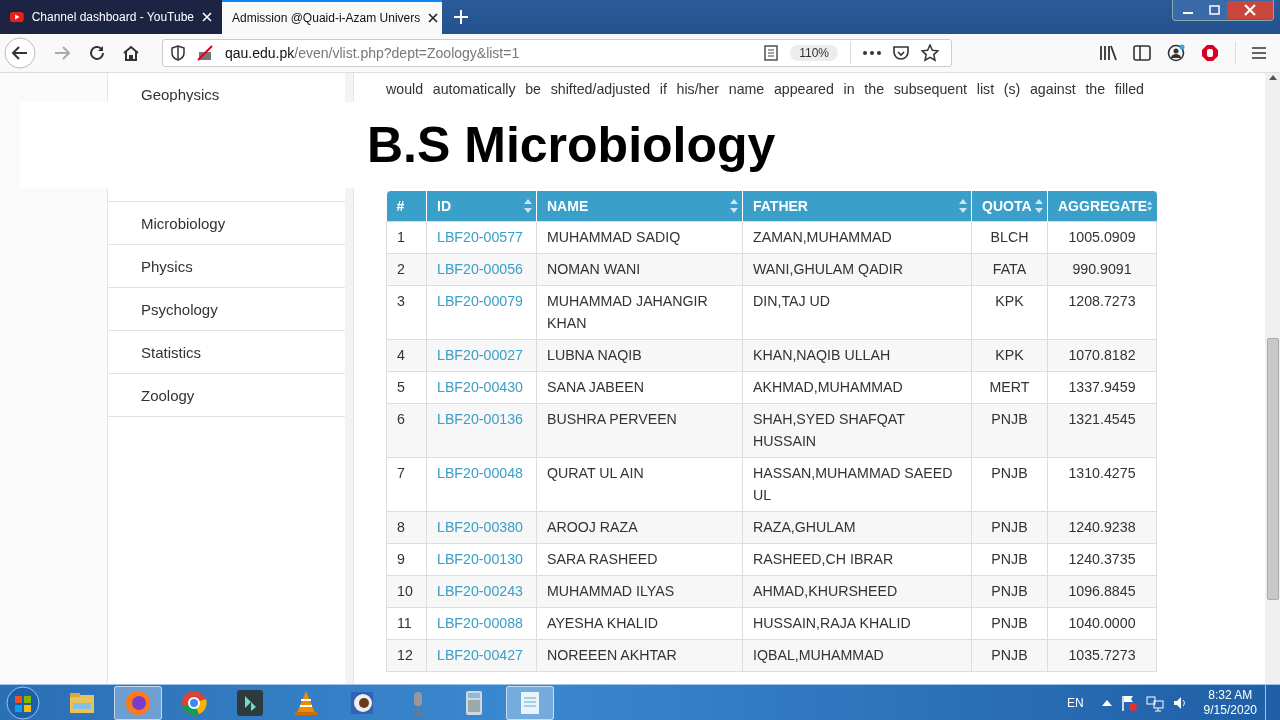 This screenshot has width=1280, height=720. I want to click on table-cell: 1337.9459, so click(1102, 387).